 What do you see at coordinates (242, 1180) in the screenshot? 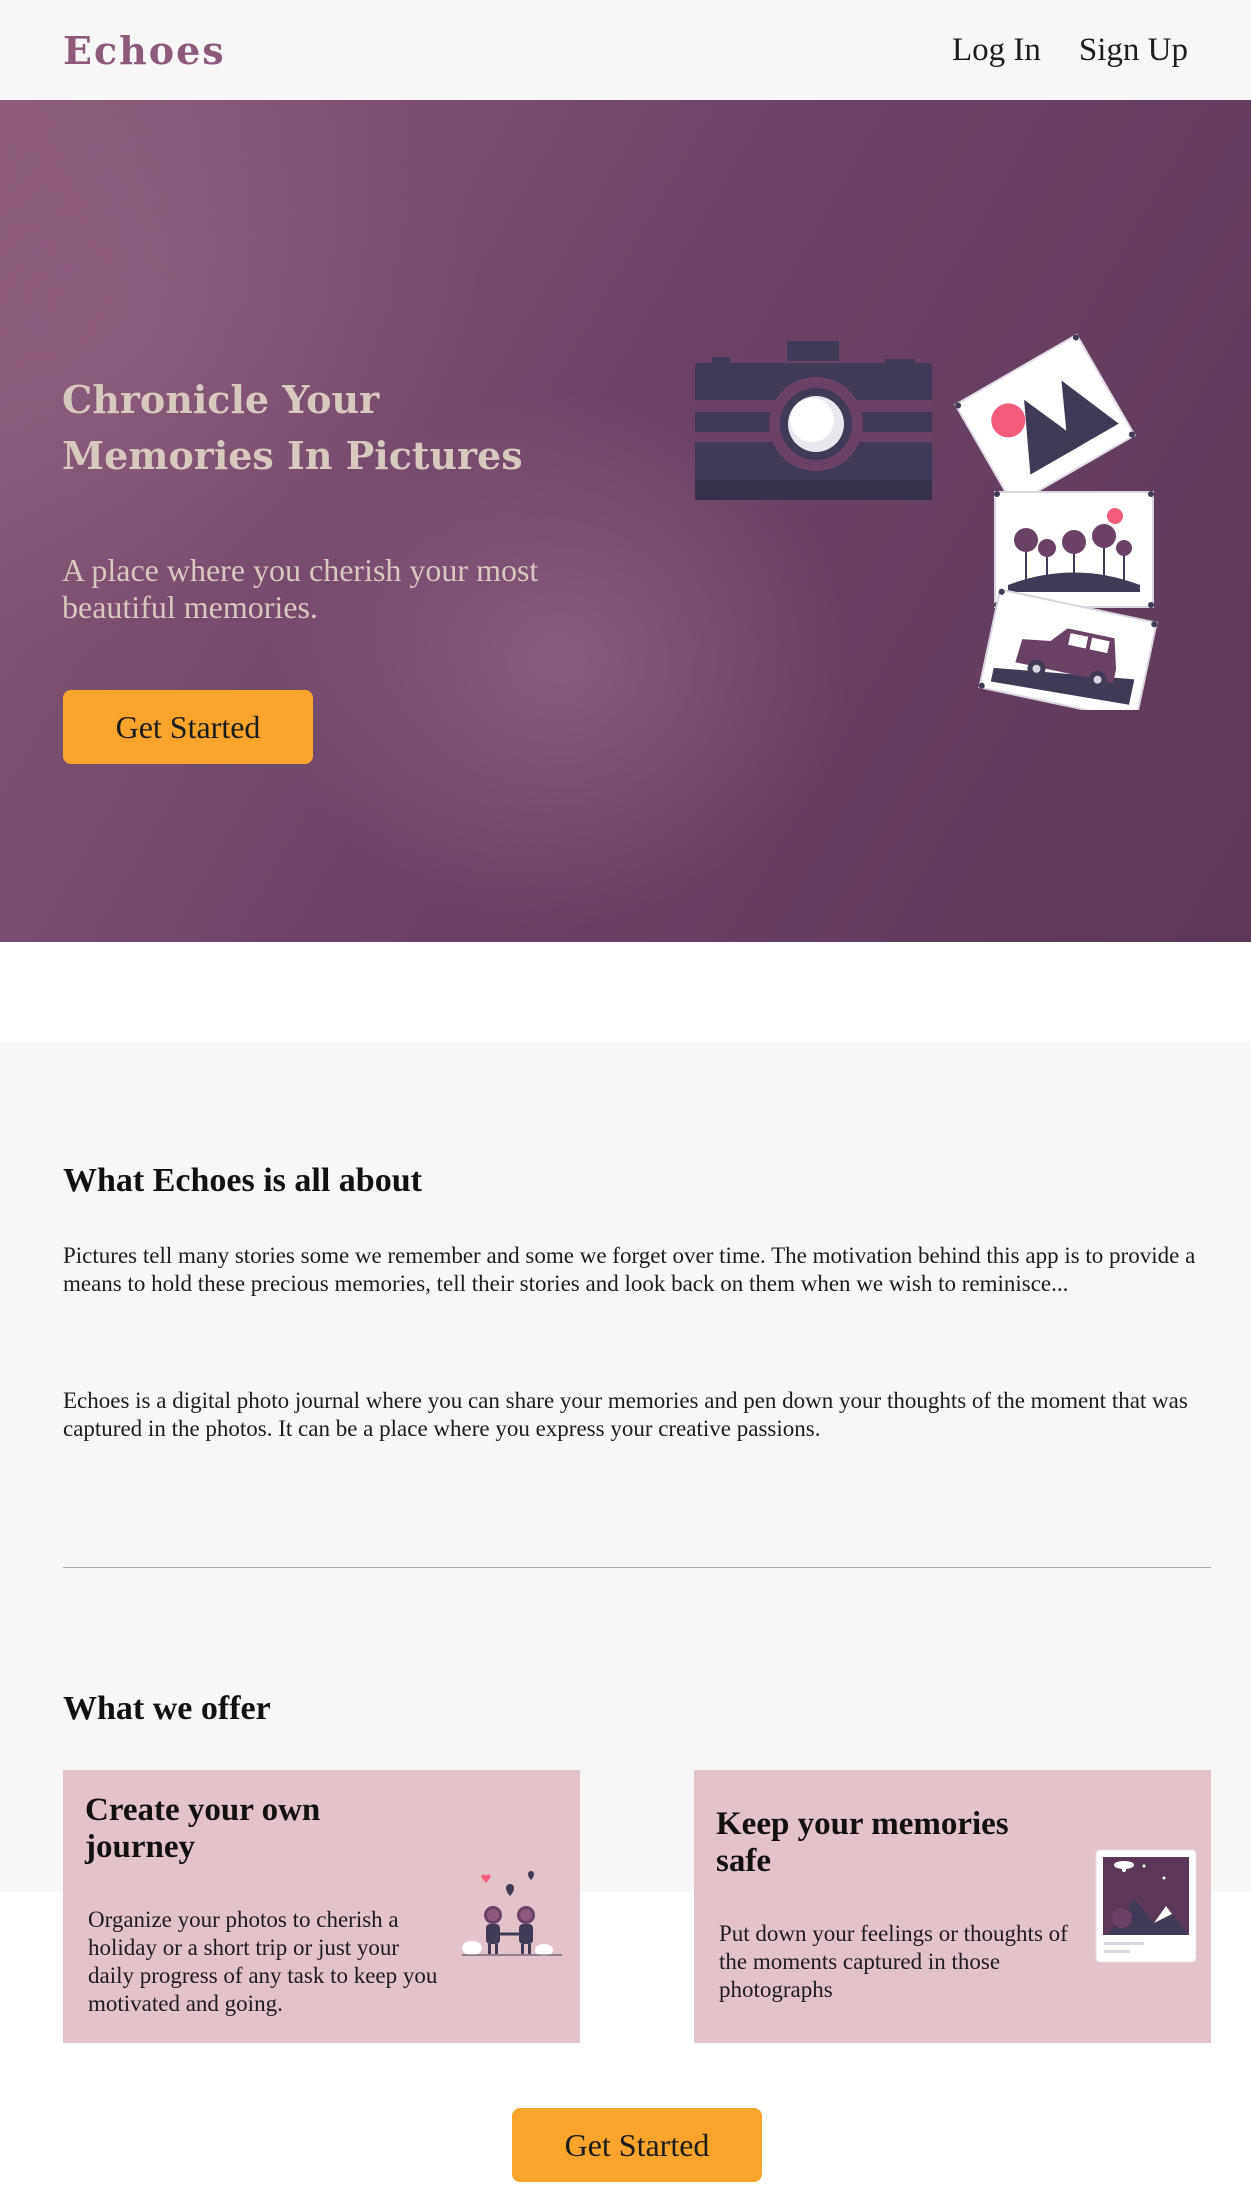
I see `about-heading: What Echoes is all about` at bounding box center [242, 1180].